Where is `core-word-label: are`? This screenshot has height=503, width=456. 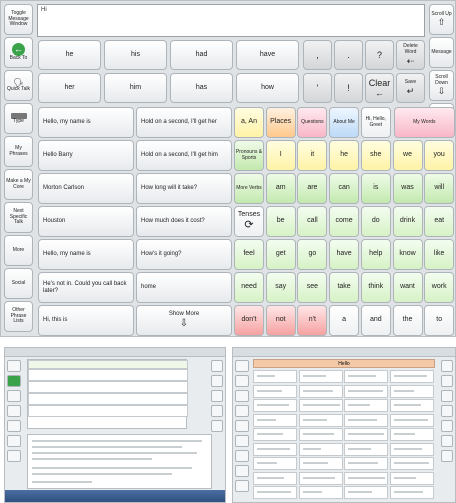
core-word-label: are is located at coordinates (312, 188).